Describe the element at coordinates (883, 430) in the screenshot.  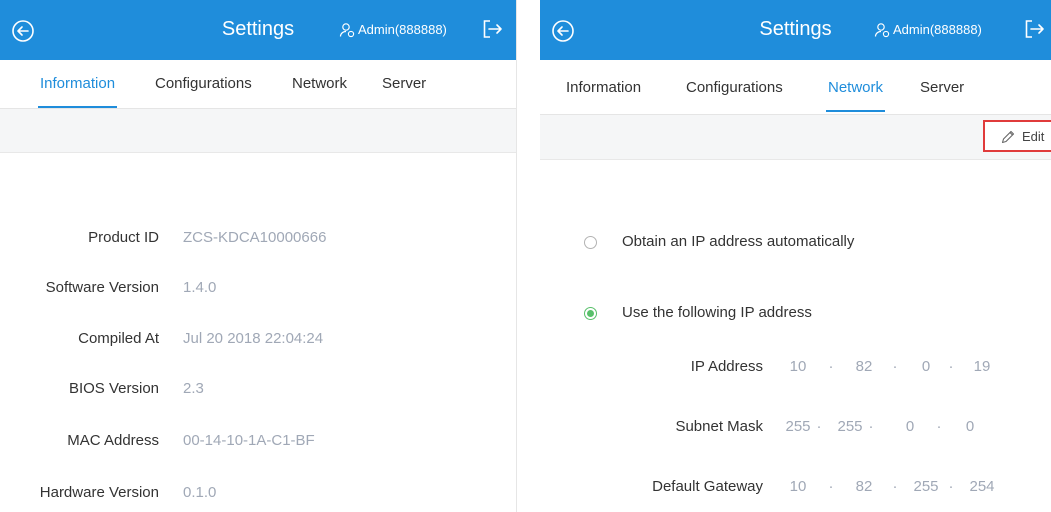
I see `subnet-mask-input: 255 · 255 · 0 · 0` at that location.